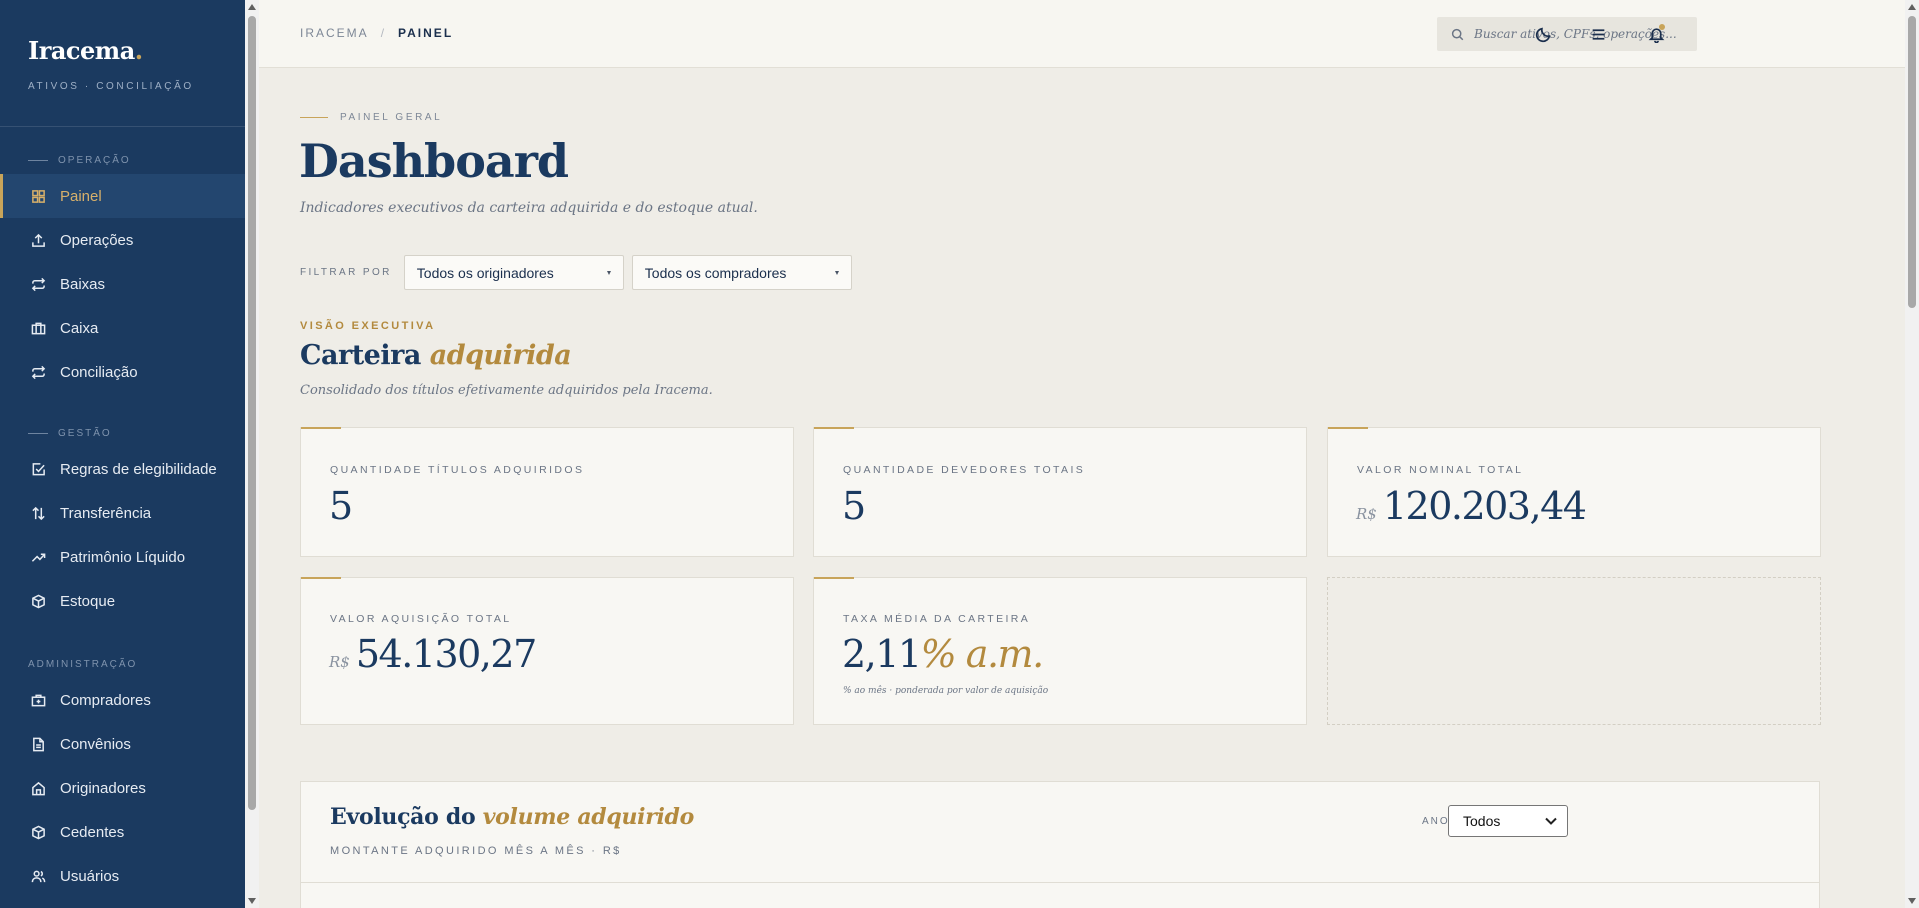 The height and width of the screenshot is (908, 1919). I want to click on compradores-select: Todos os compradores, so click(741, 272).